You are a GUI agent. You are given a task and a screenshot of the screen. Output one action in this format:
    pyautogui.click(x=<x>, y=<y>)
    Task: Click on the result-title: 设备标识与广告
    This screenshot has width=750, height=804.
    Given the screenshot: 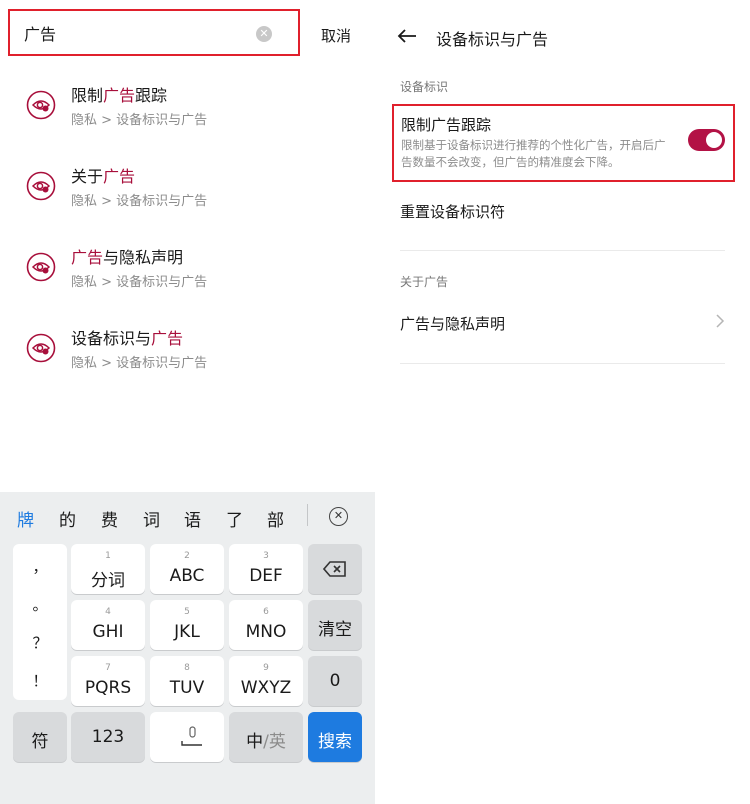 What is the action you would take?
    pyautogui.click(x=127, y=338)
    